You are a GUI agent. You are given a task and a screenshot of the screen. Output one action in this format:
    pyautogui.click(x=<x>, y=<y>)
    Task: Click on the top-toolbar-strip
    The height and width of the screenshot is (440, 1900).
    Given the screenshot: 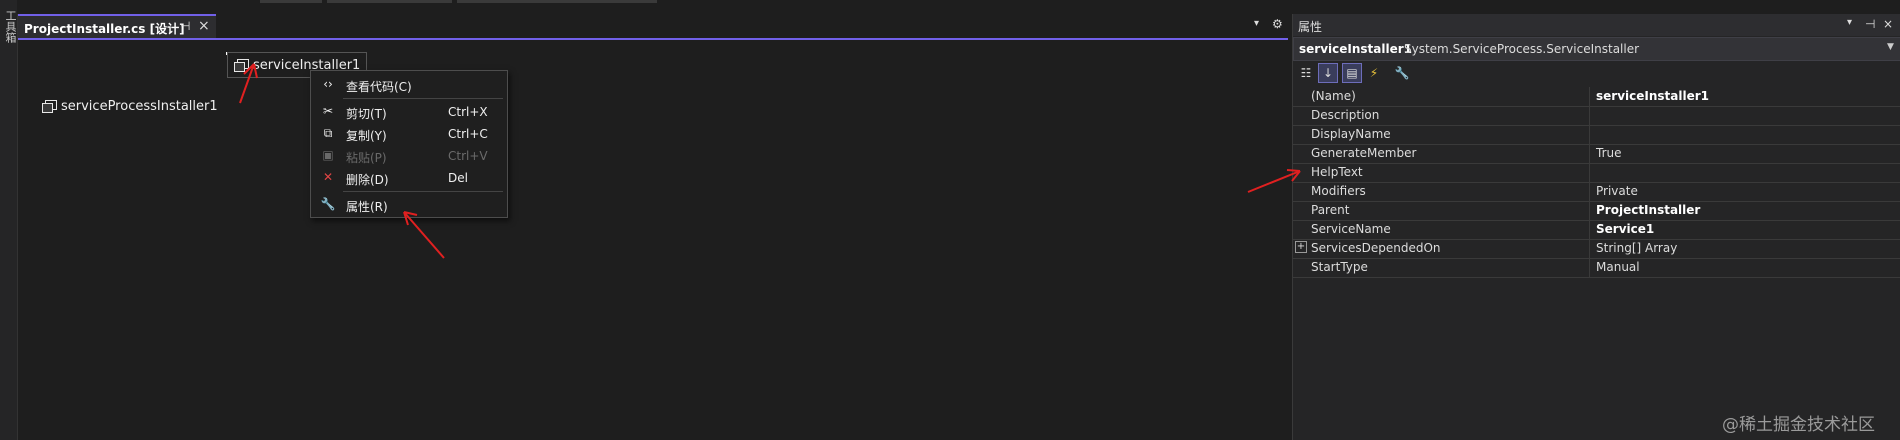 What is the action you would take?
    pyautogui.click(x=958, y=7)
    